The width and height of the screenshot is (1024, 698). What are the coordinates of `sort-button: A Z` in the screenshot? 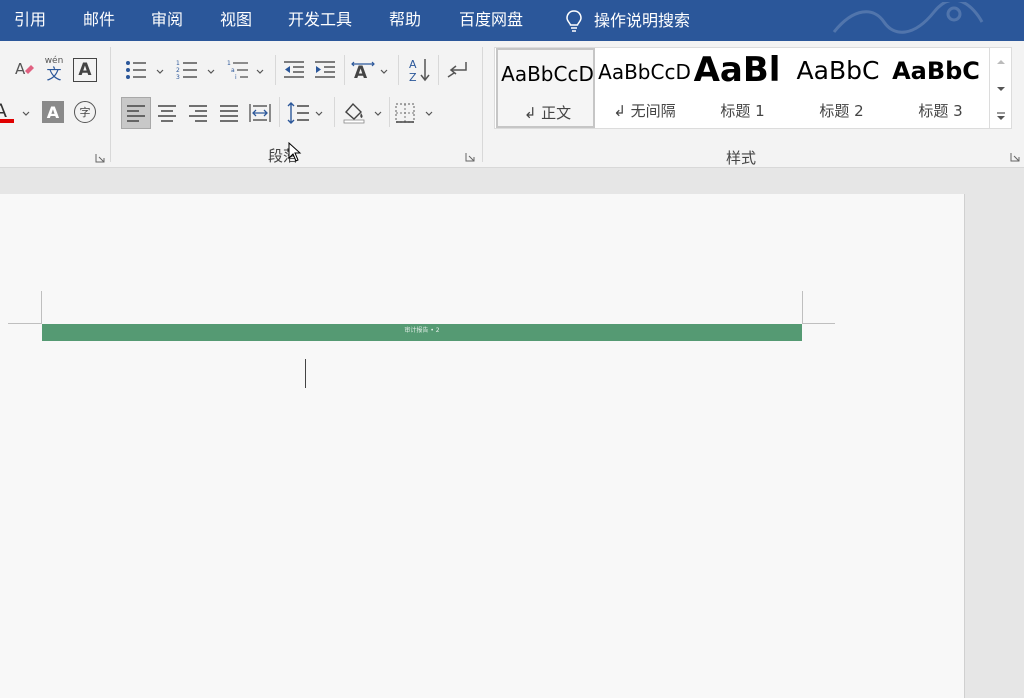 It's located at (419, 70).